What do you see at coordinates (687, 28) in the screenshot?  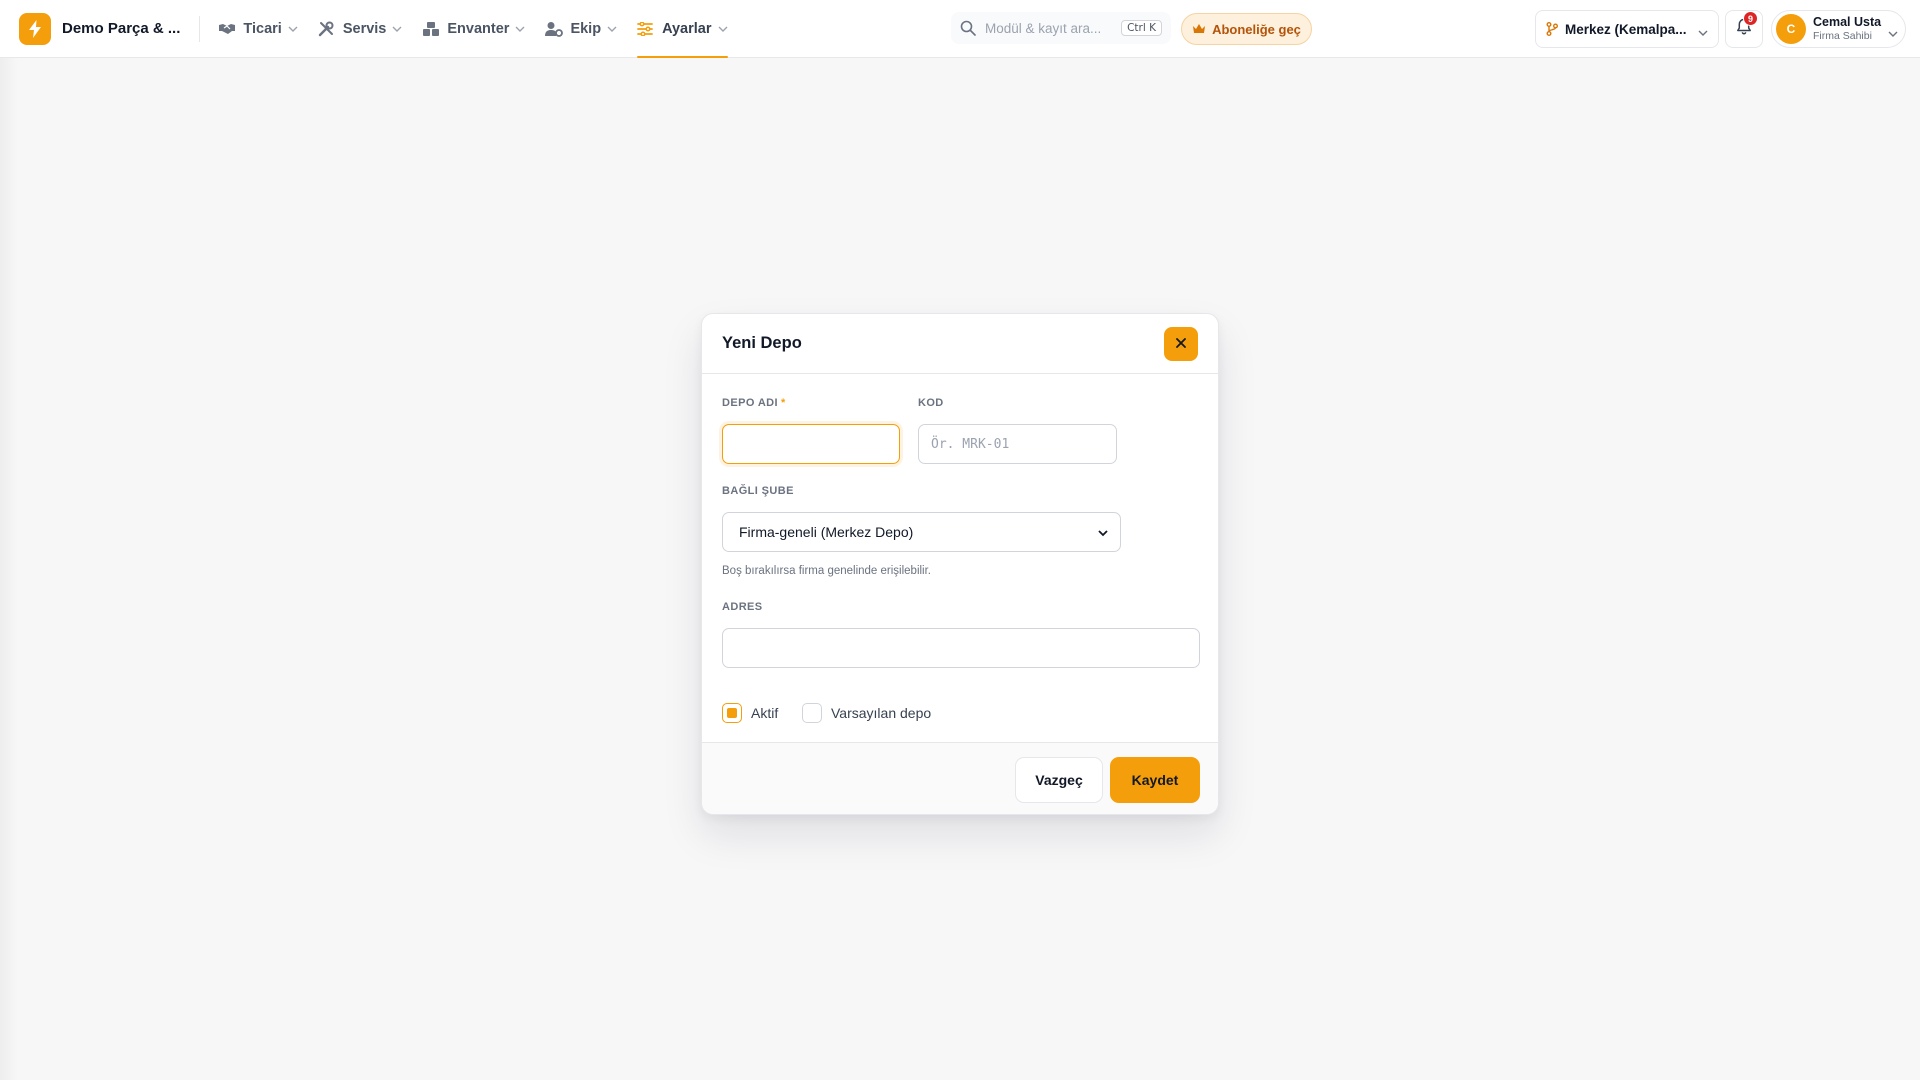 I see `nav-label: Ayarlar` at bounding box center [687, 28].